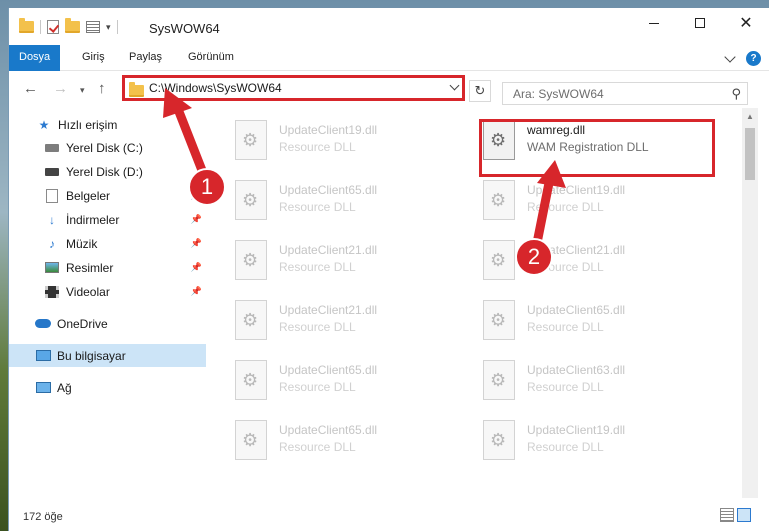 The height and width of the screenshot is (531, 769). I want to click on ribbon-tabs: Dosya Giriş Paylaş Görünüm ?, so click(389, 58).